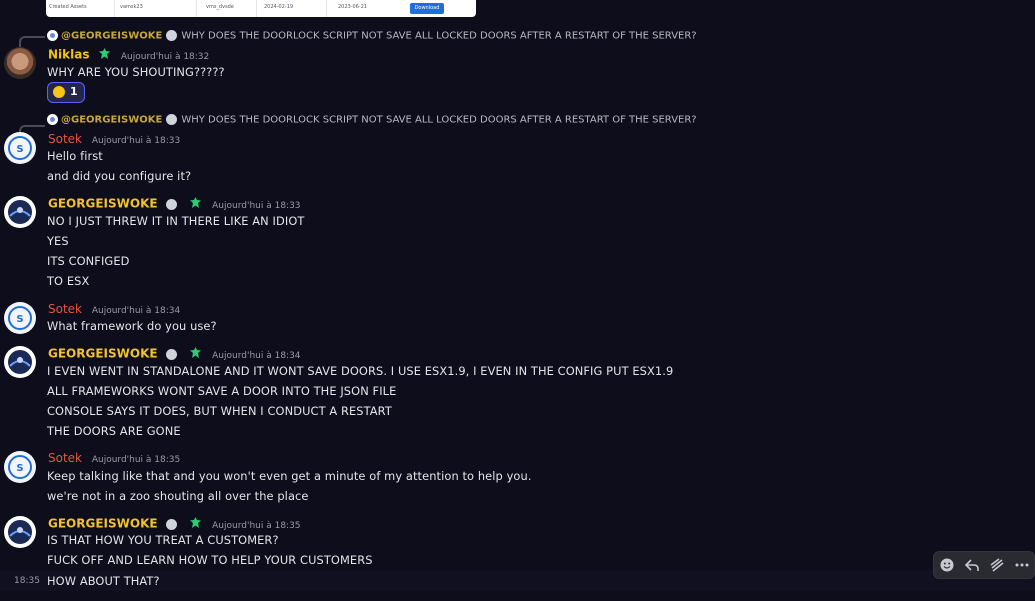 The image size is (1035, 601). What do you see at coordinates (74, 91) in the screenshot?
I see `reaction-count: 1` at bounding box center [74, 91].